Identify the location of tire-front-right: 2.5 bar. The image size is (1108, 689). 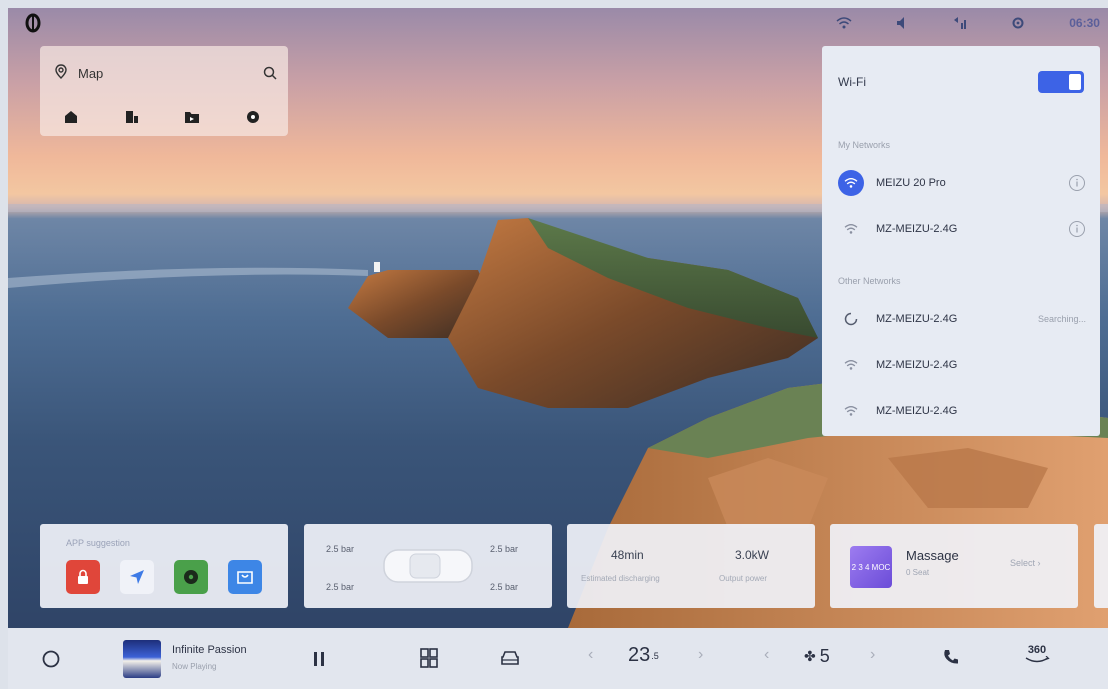
(504, 549).